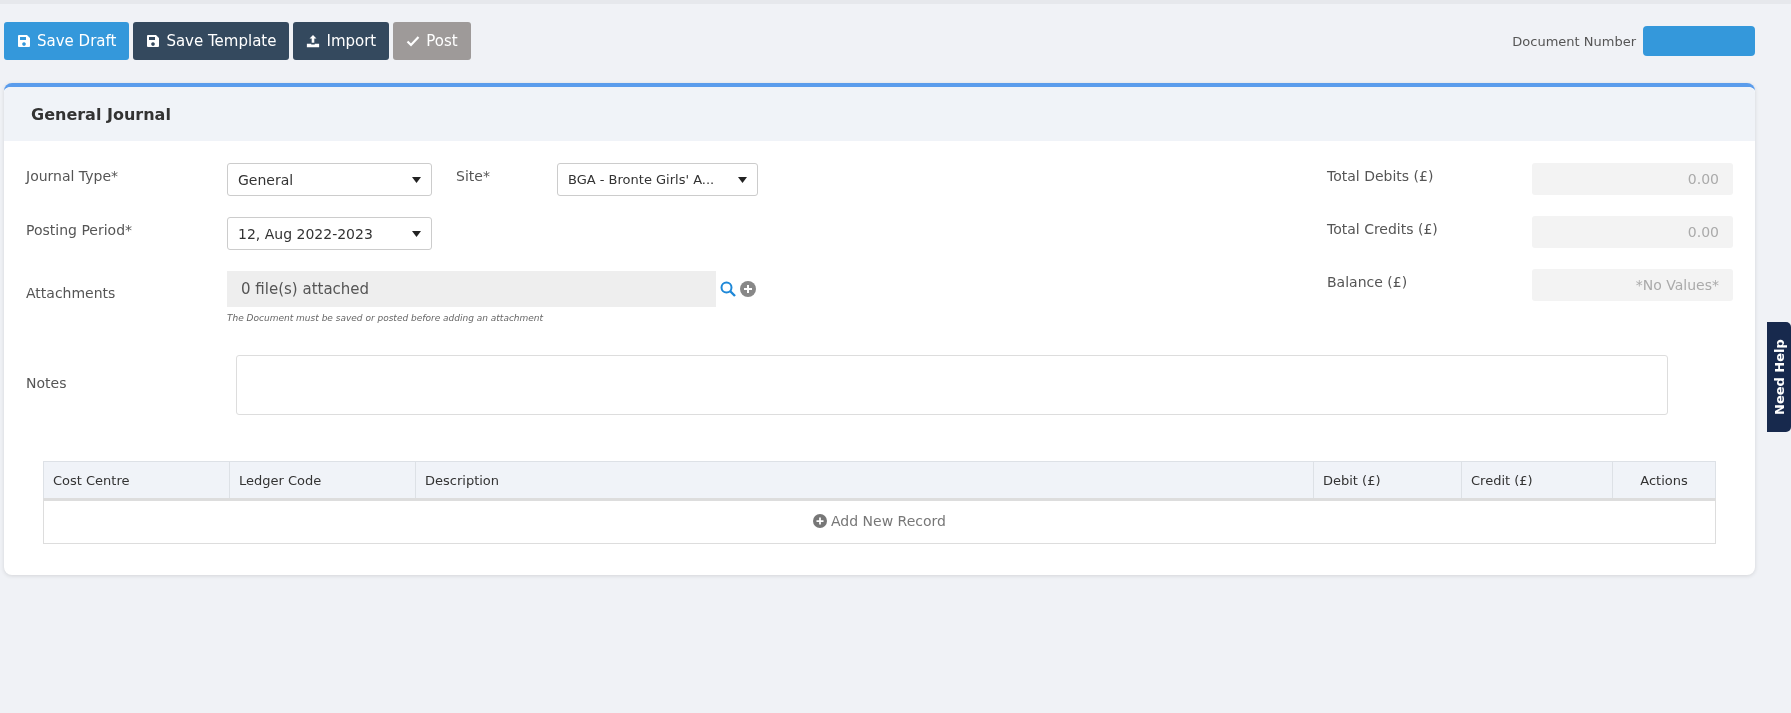  What do you see at coordinates (1380, 176) in the screenshot?
I see `total-label: Total Debits (£)` at bounding box center [1380, 176].